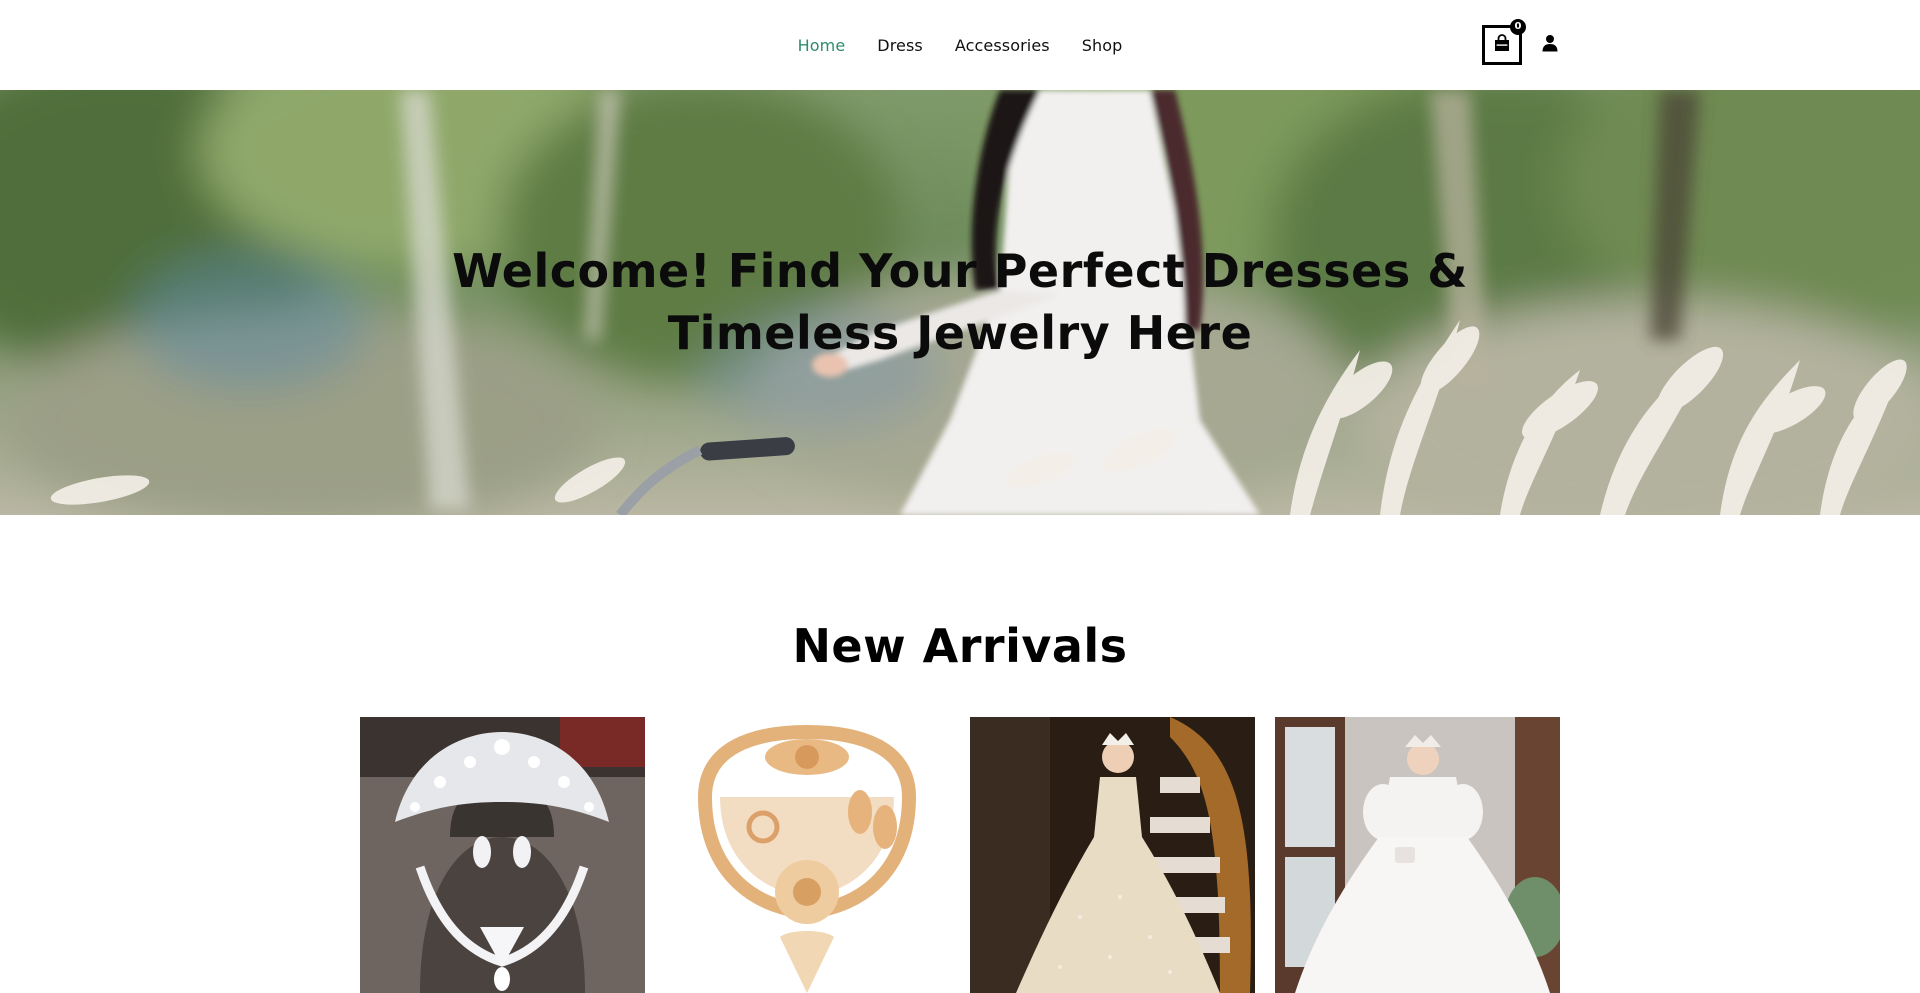 Image resolution: width=1920 pixels, height=993 pixels. I want to click on product-card-champagne-gown, so click(1112, 855).